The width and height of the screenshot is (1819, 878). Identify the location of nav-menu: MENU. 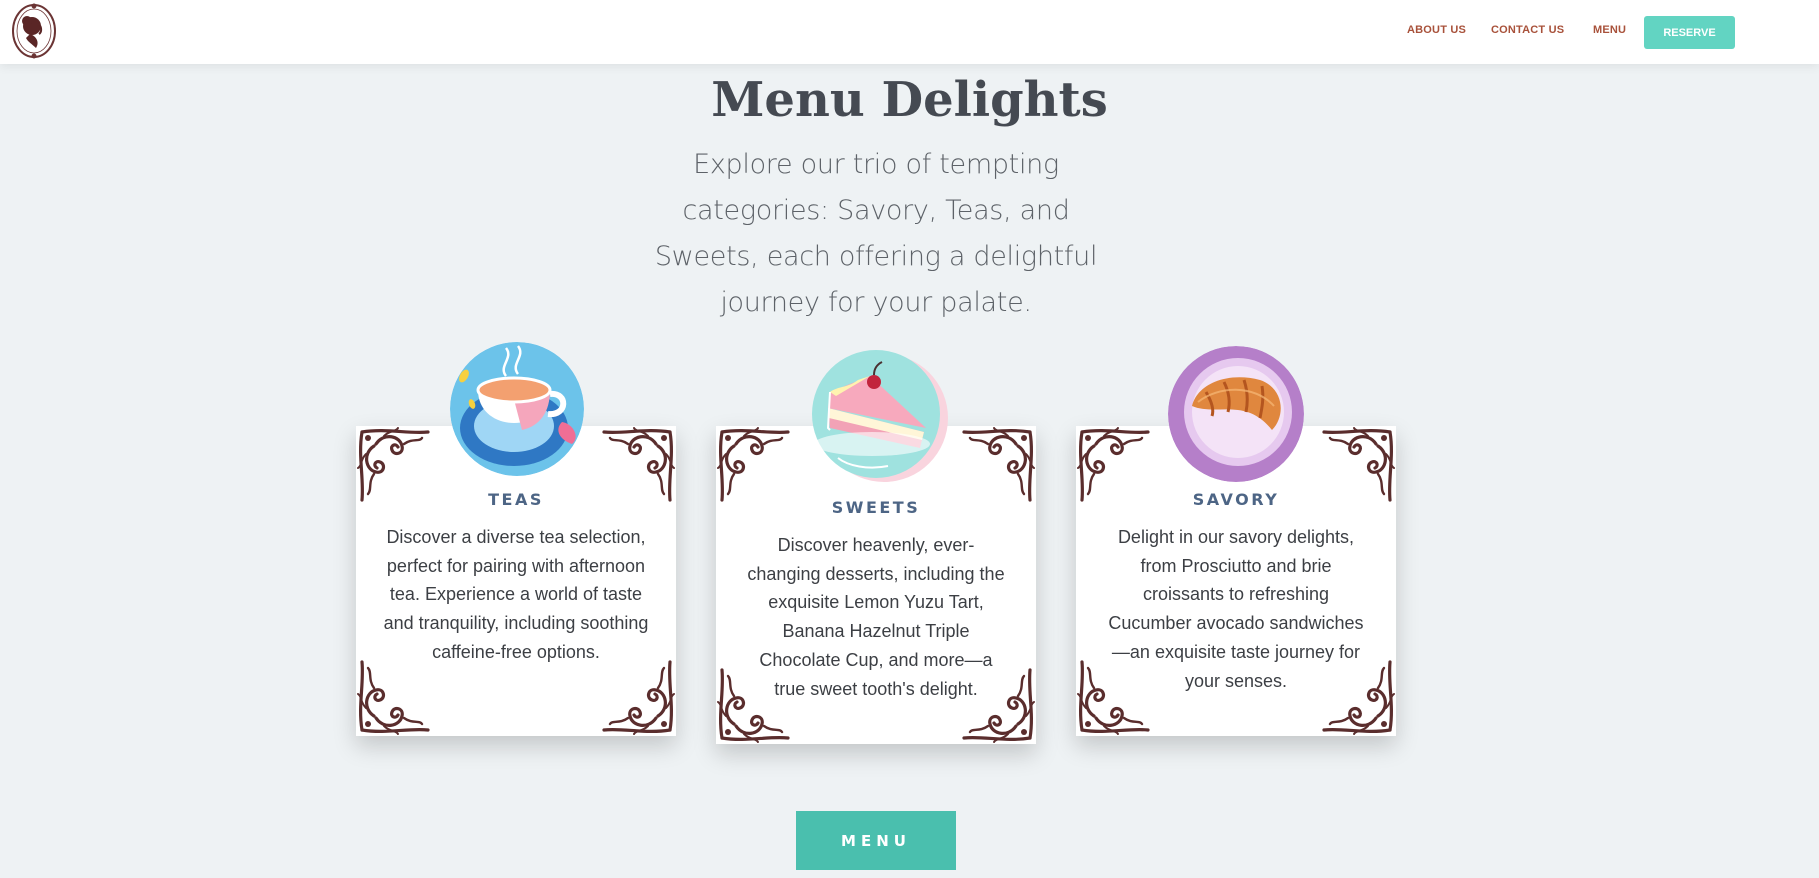
(1609, 30).